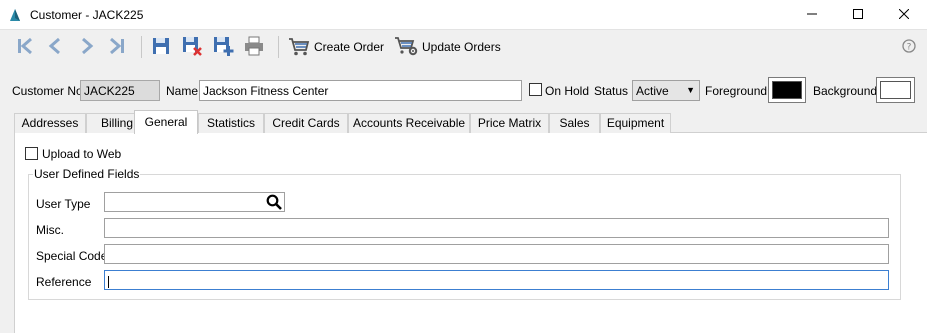 The width and height of the screenshot is (927, 333). What do you see at coordinates (509, 123) in the screenshot?
I see `tab-price-matrix: Price Matrix` at bounding box center [509, 123].